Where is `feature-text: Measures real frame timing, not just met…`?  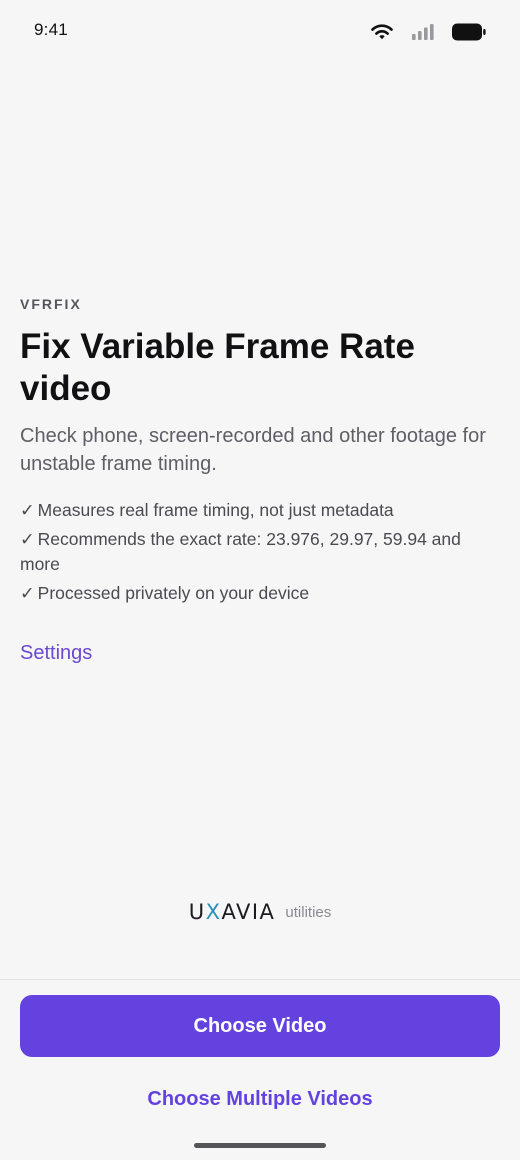
feature-text: Measures real frame timing, not just met… is located at coordinates (215, 510).